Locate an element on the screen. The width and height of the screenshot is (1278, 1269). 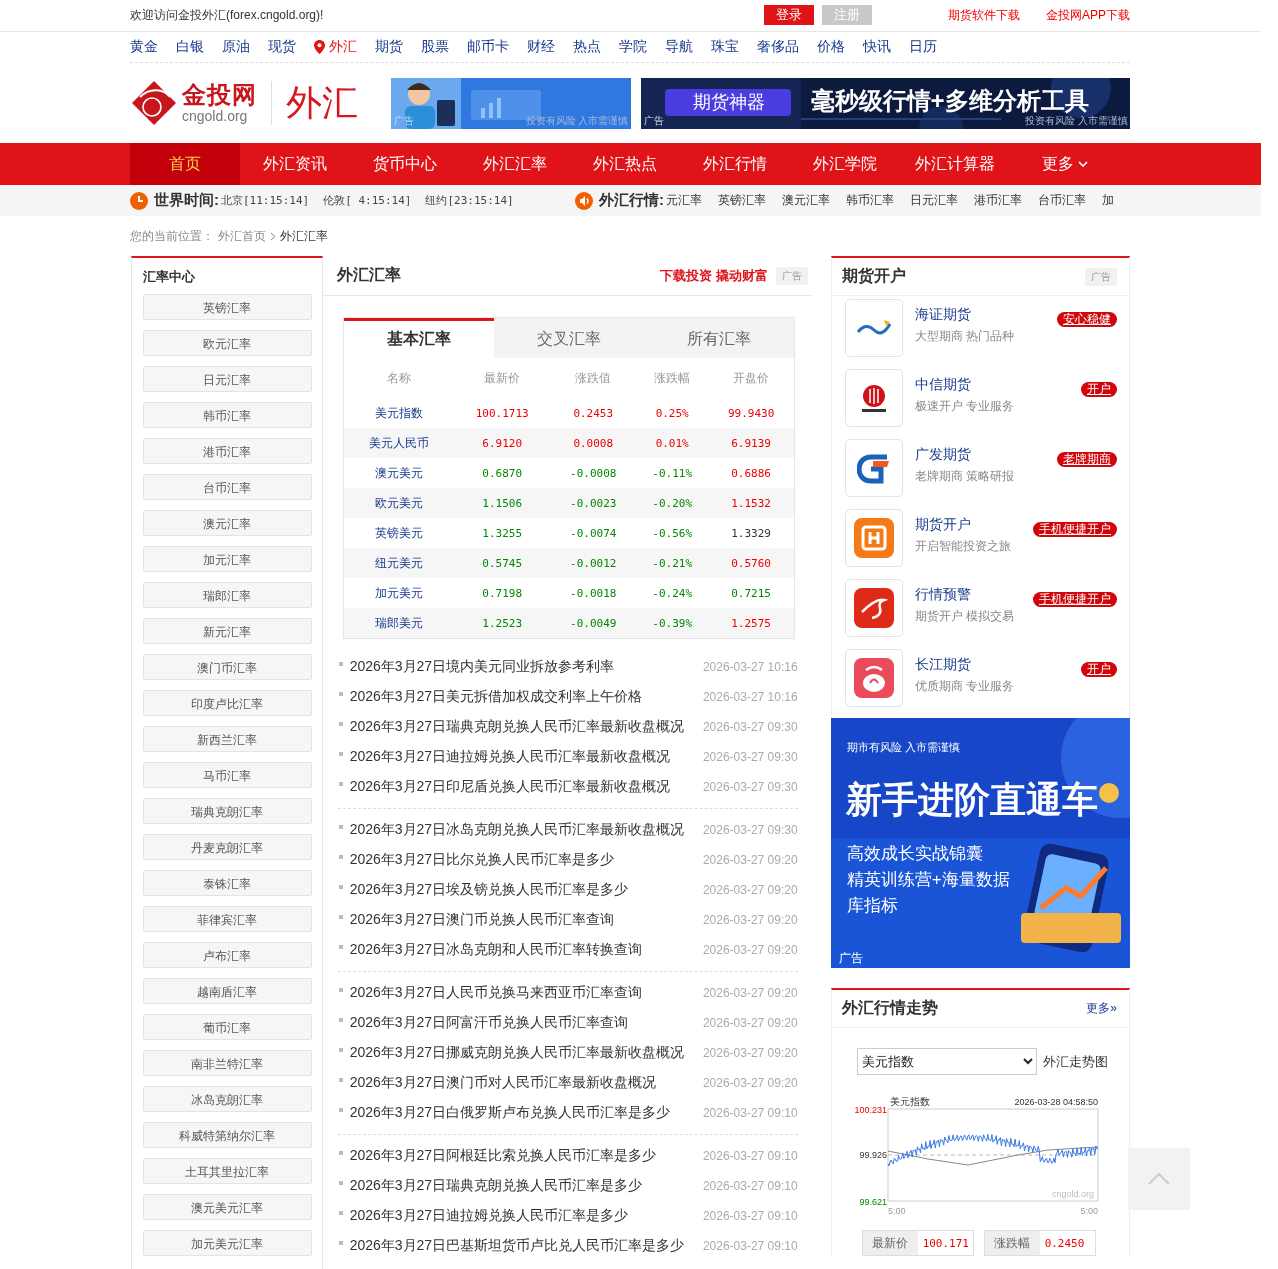
quote-link: 英镑汇率 is located at coordinates (742, 200).